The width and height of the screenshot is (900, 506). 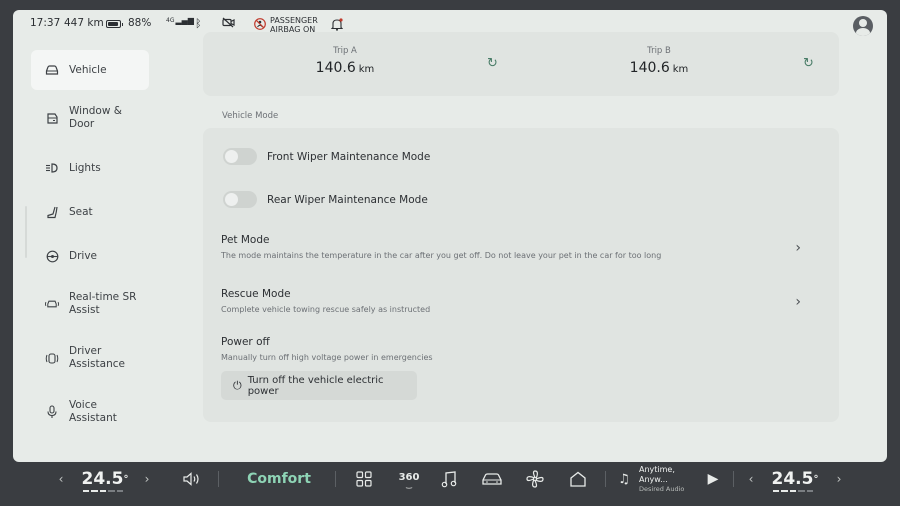 What do you see at coordinates (521, 64) in the screenshot?
I see `trip-card: Trip A 140.6 km ↻ Trip B 140.6 km ↻` at bounding box center [521, 64].